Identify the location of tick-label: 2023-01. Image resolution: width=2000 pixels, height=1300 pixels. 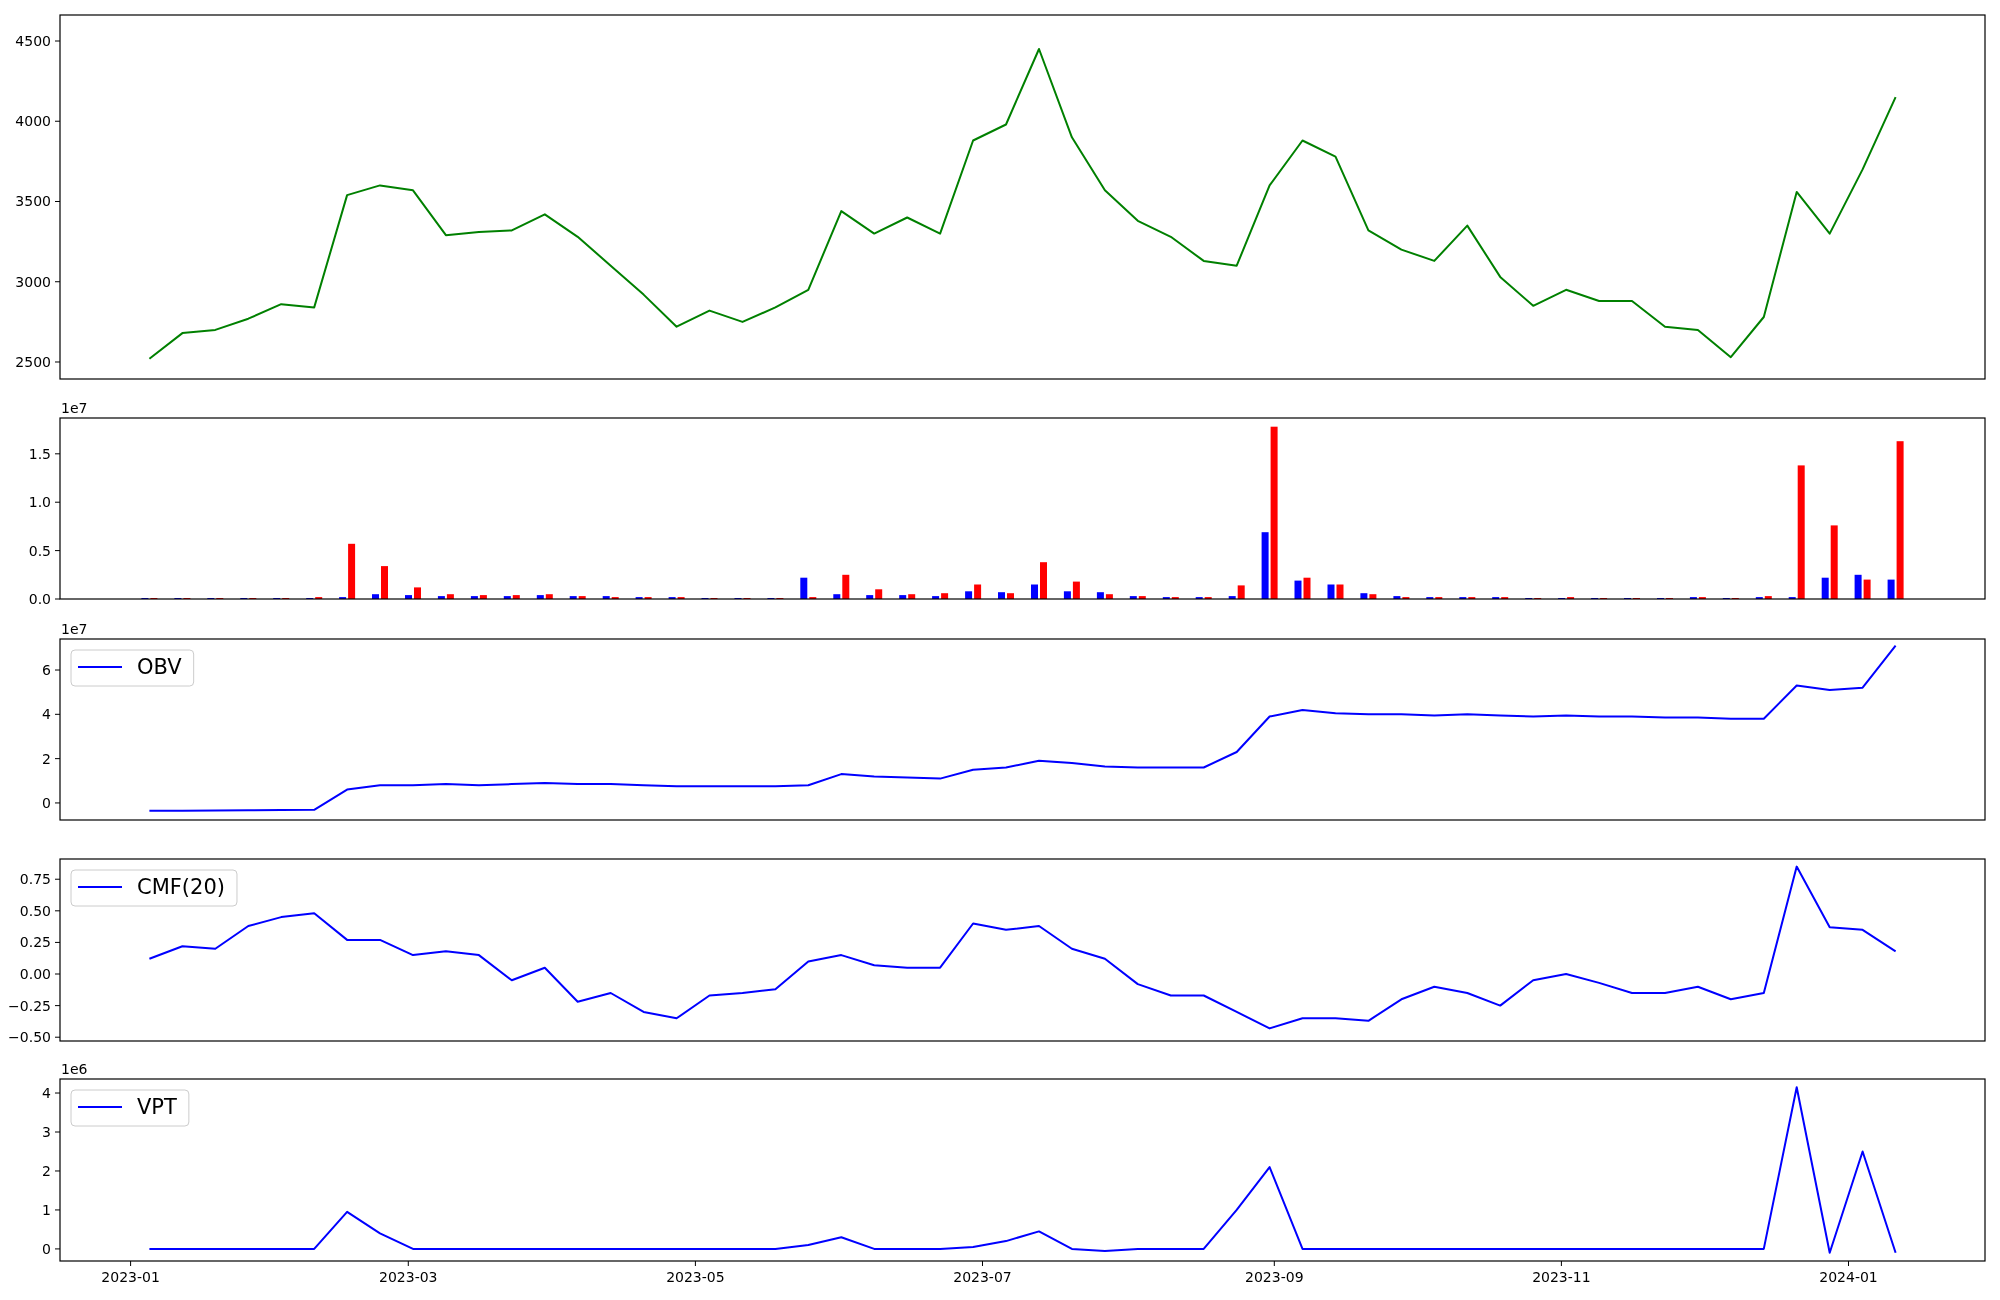
(130, 1277).